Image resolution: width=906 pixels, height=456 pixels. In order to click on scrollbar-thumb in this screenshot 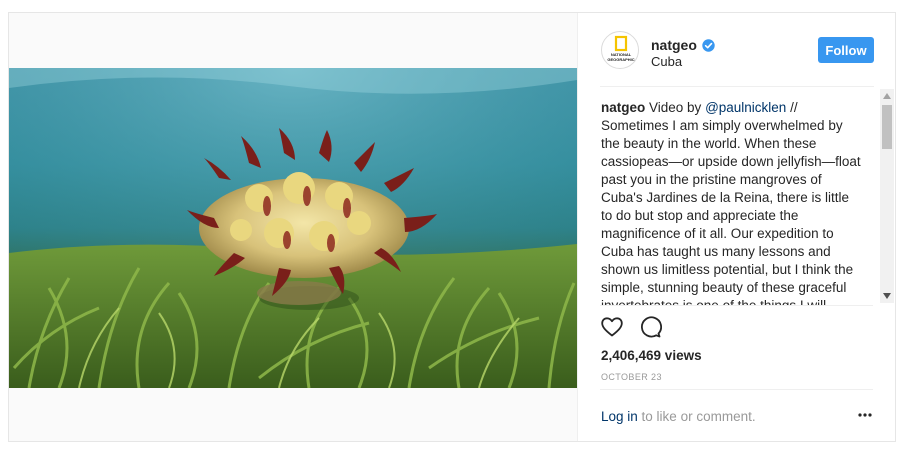, I will do `click(887, 127)`.